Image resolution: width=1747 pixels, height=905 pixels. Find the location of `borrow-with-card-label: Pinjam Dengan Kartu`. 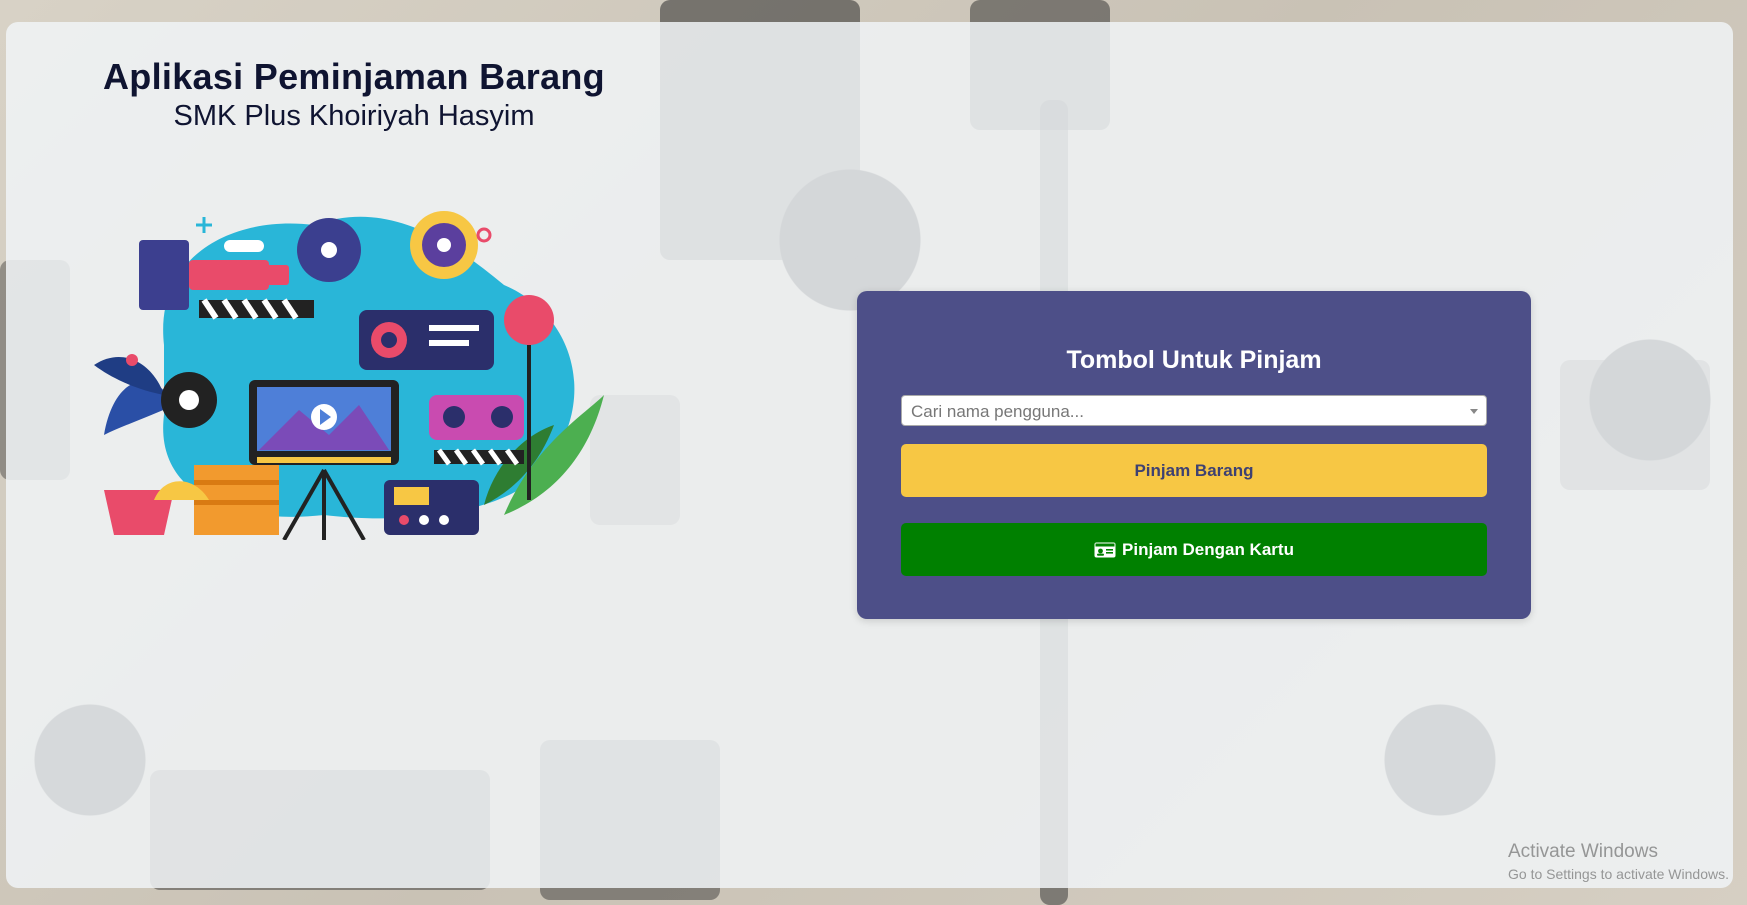

borrow-with-card-label: Pinjam Dengan Kartu is located at coordinates (1208, 549).